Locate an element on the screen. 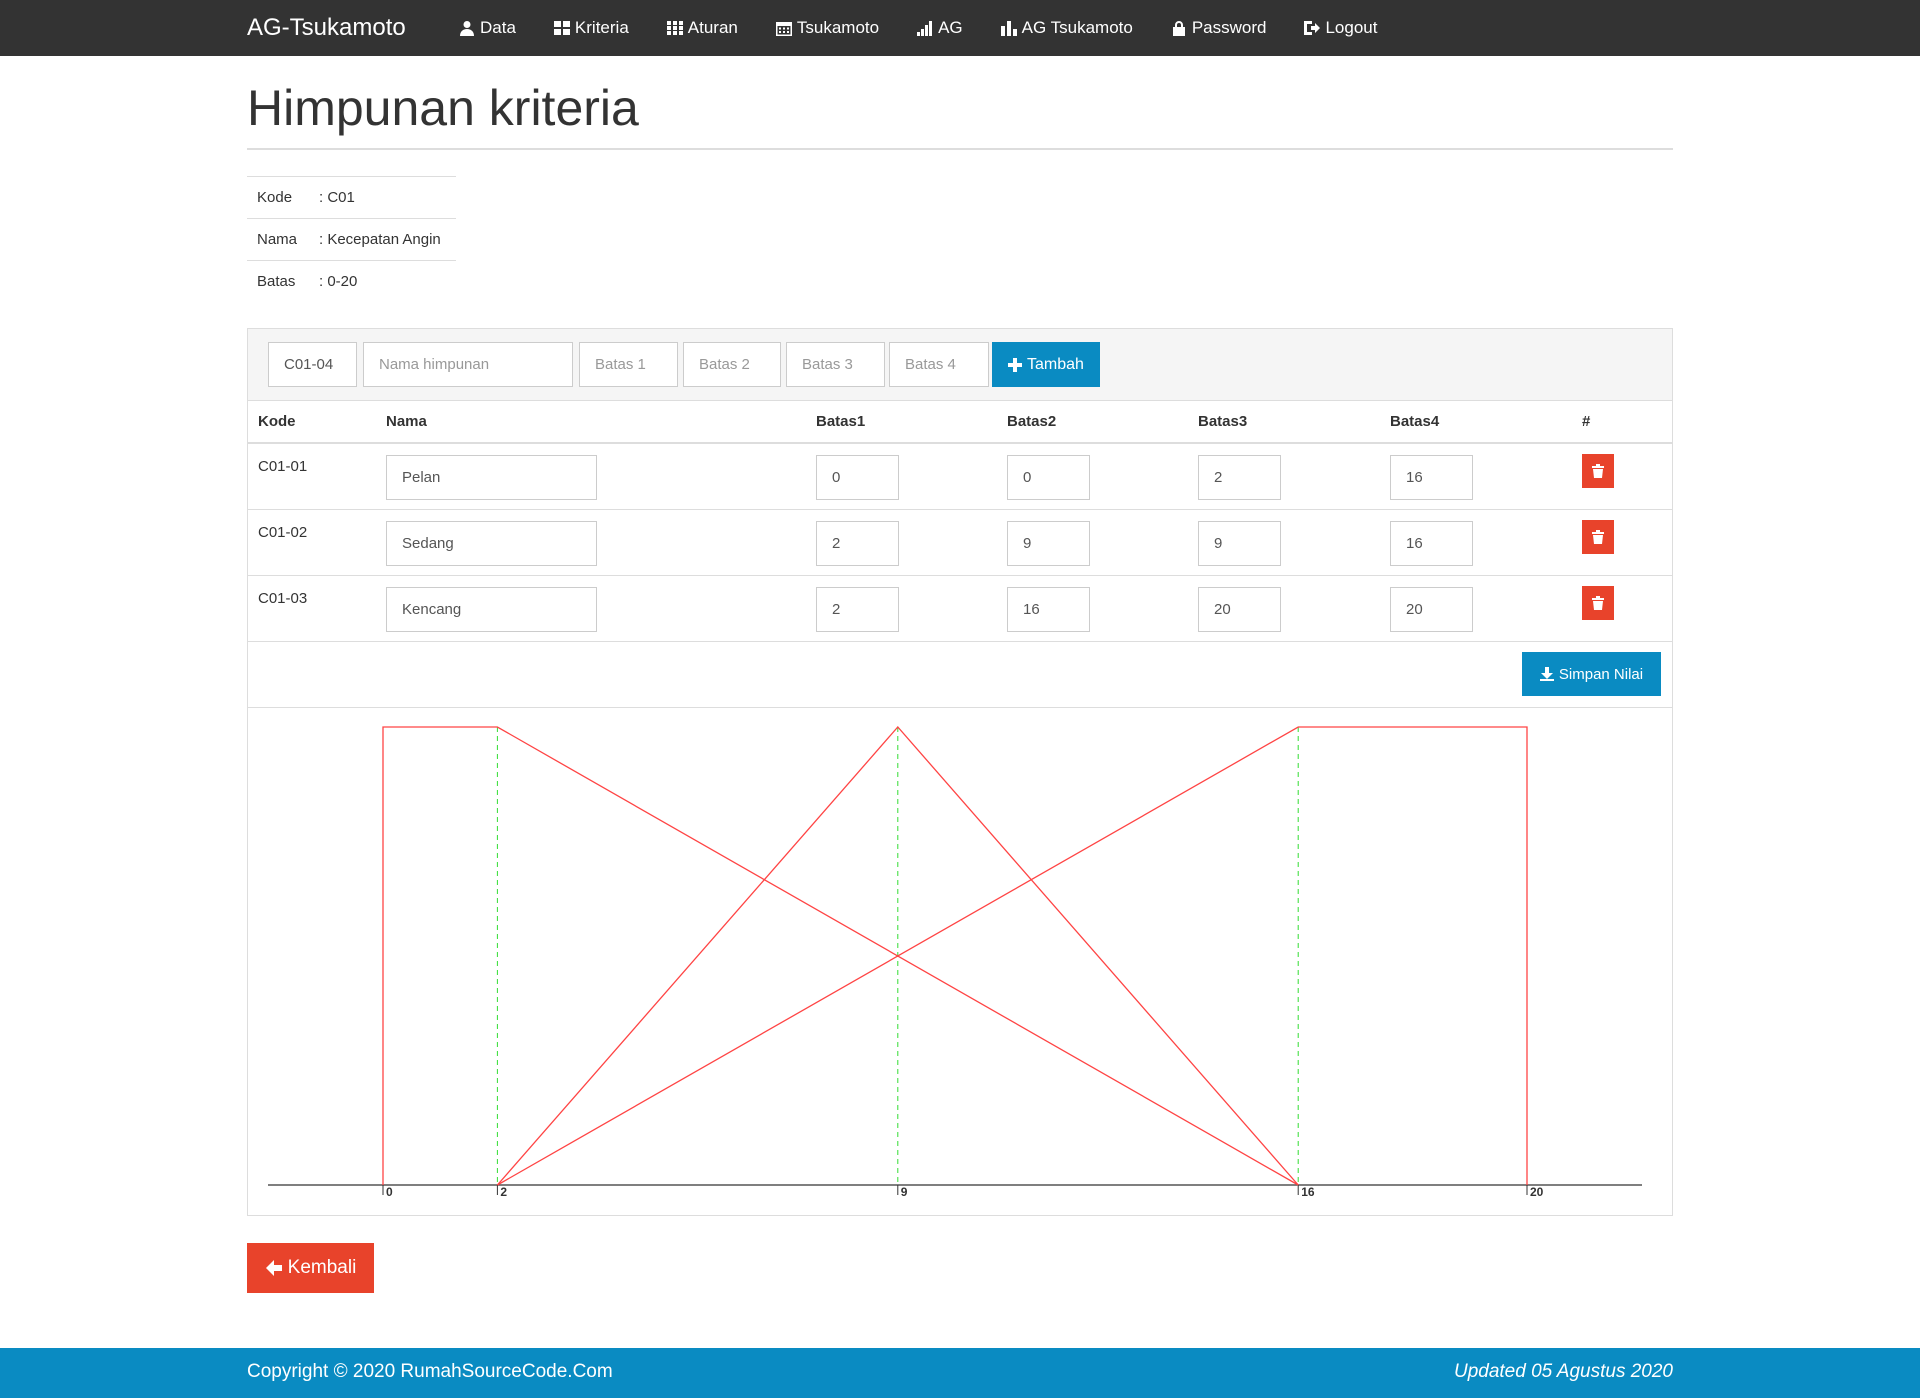  nav-item-kriteria: Kriteria is located at coordinates (591, 28).